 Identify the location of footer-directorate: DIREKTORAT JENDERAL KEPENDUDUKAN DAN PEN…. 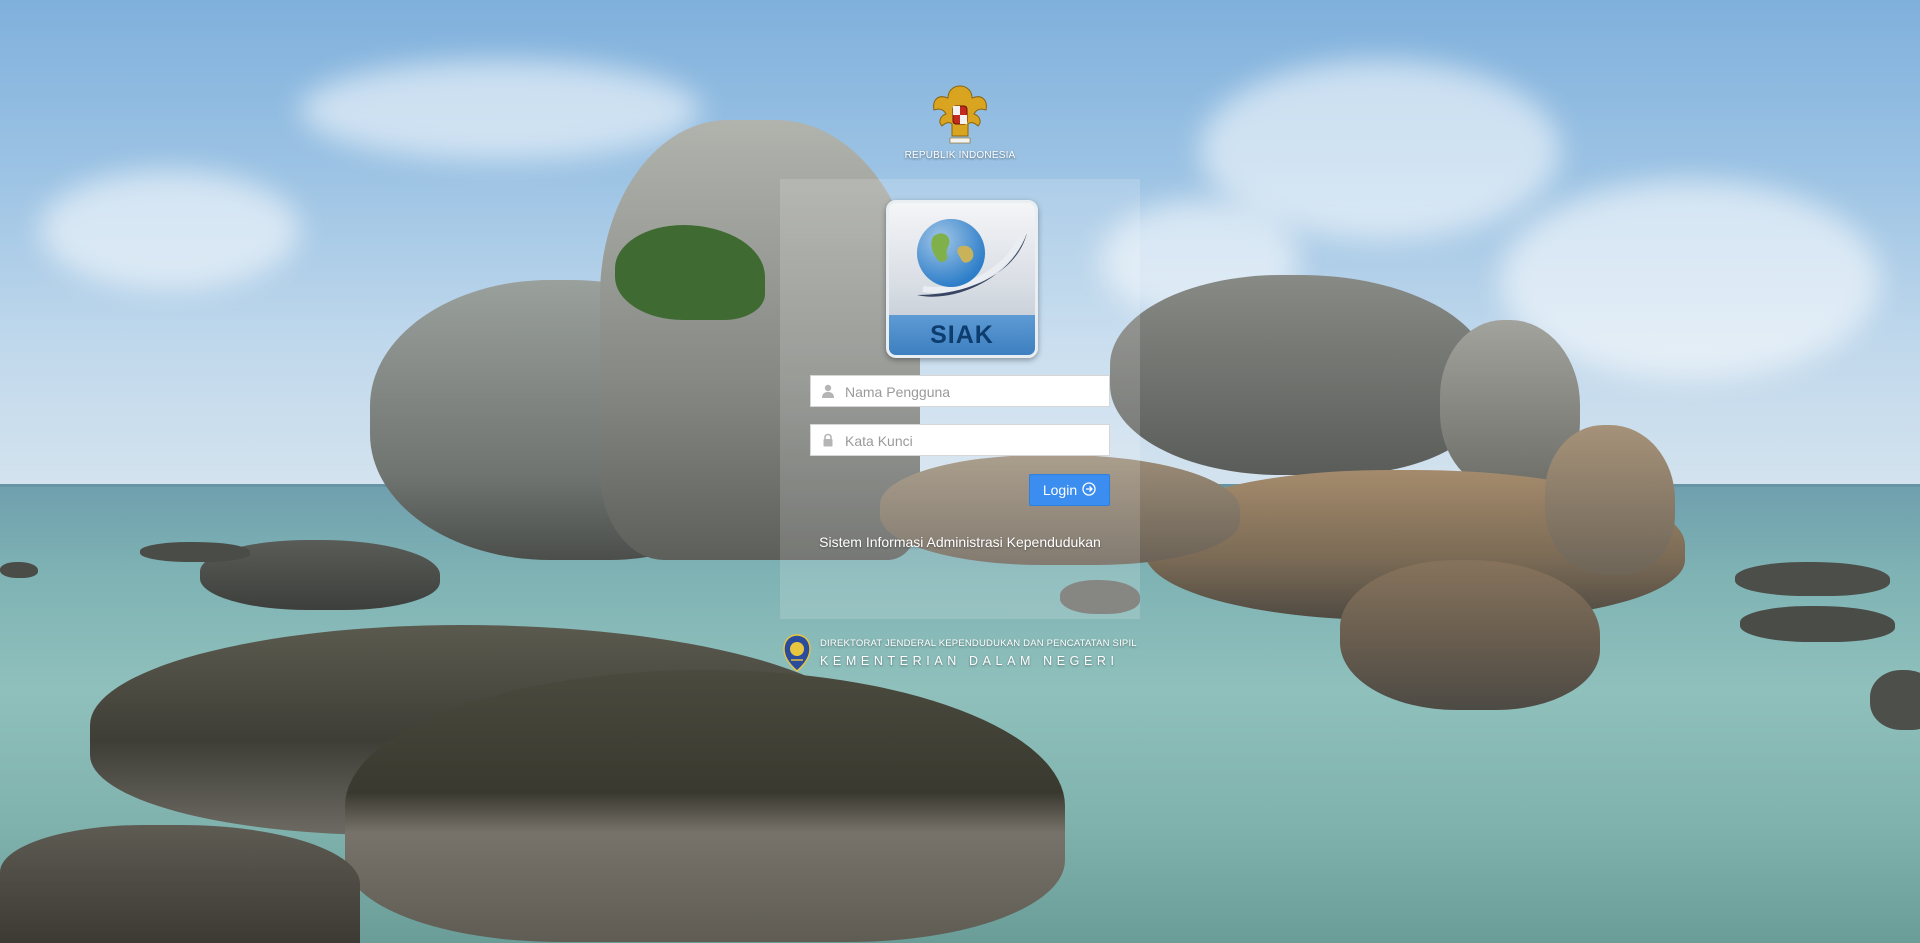
(978, 643).